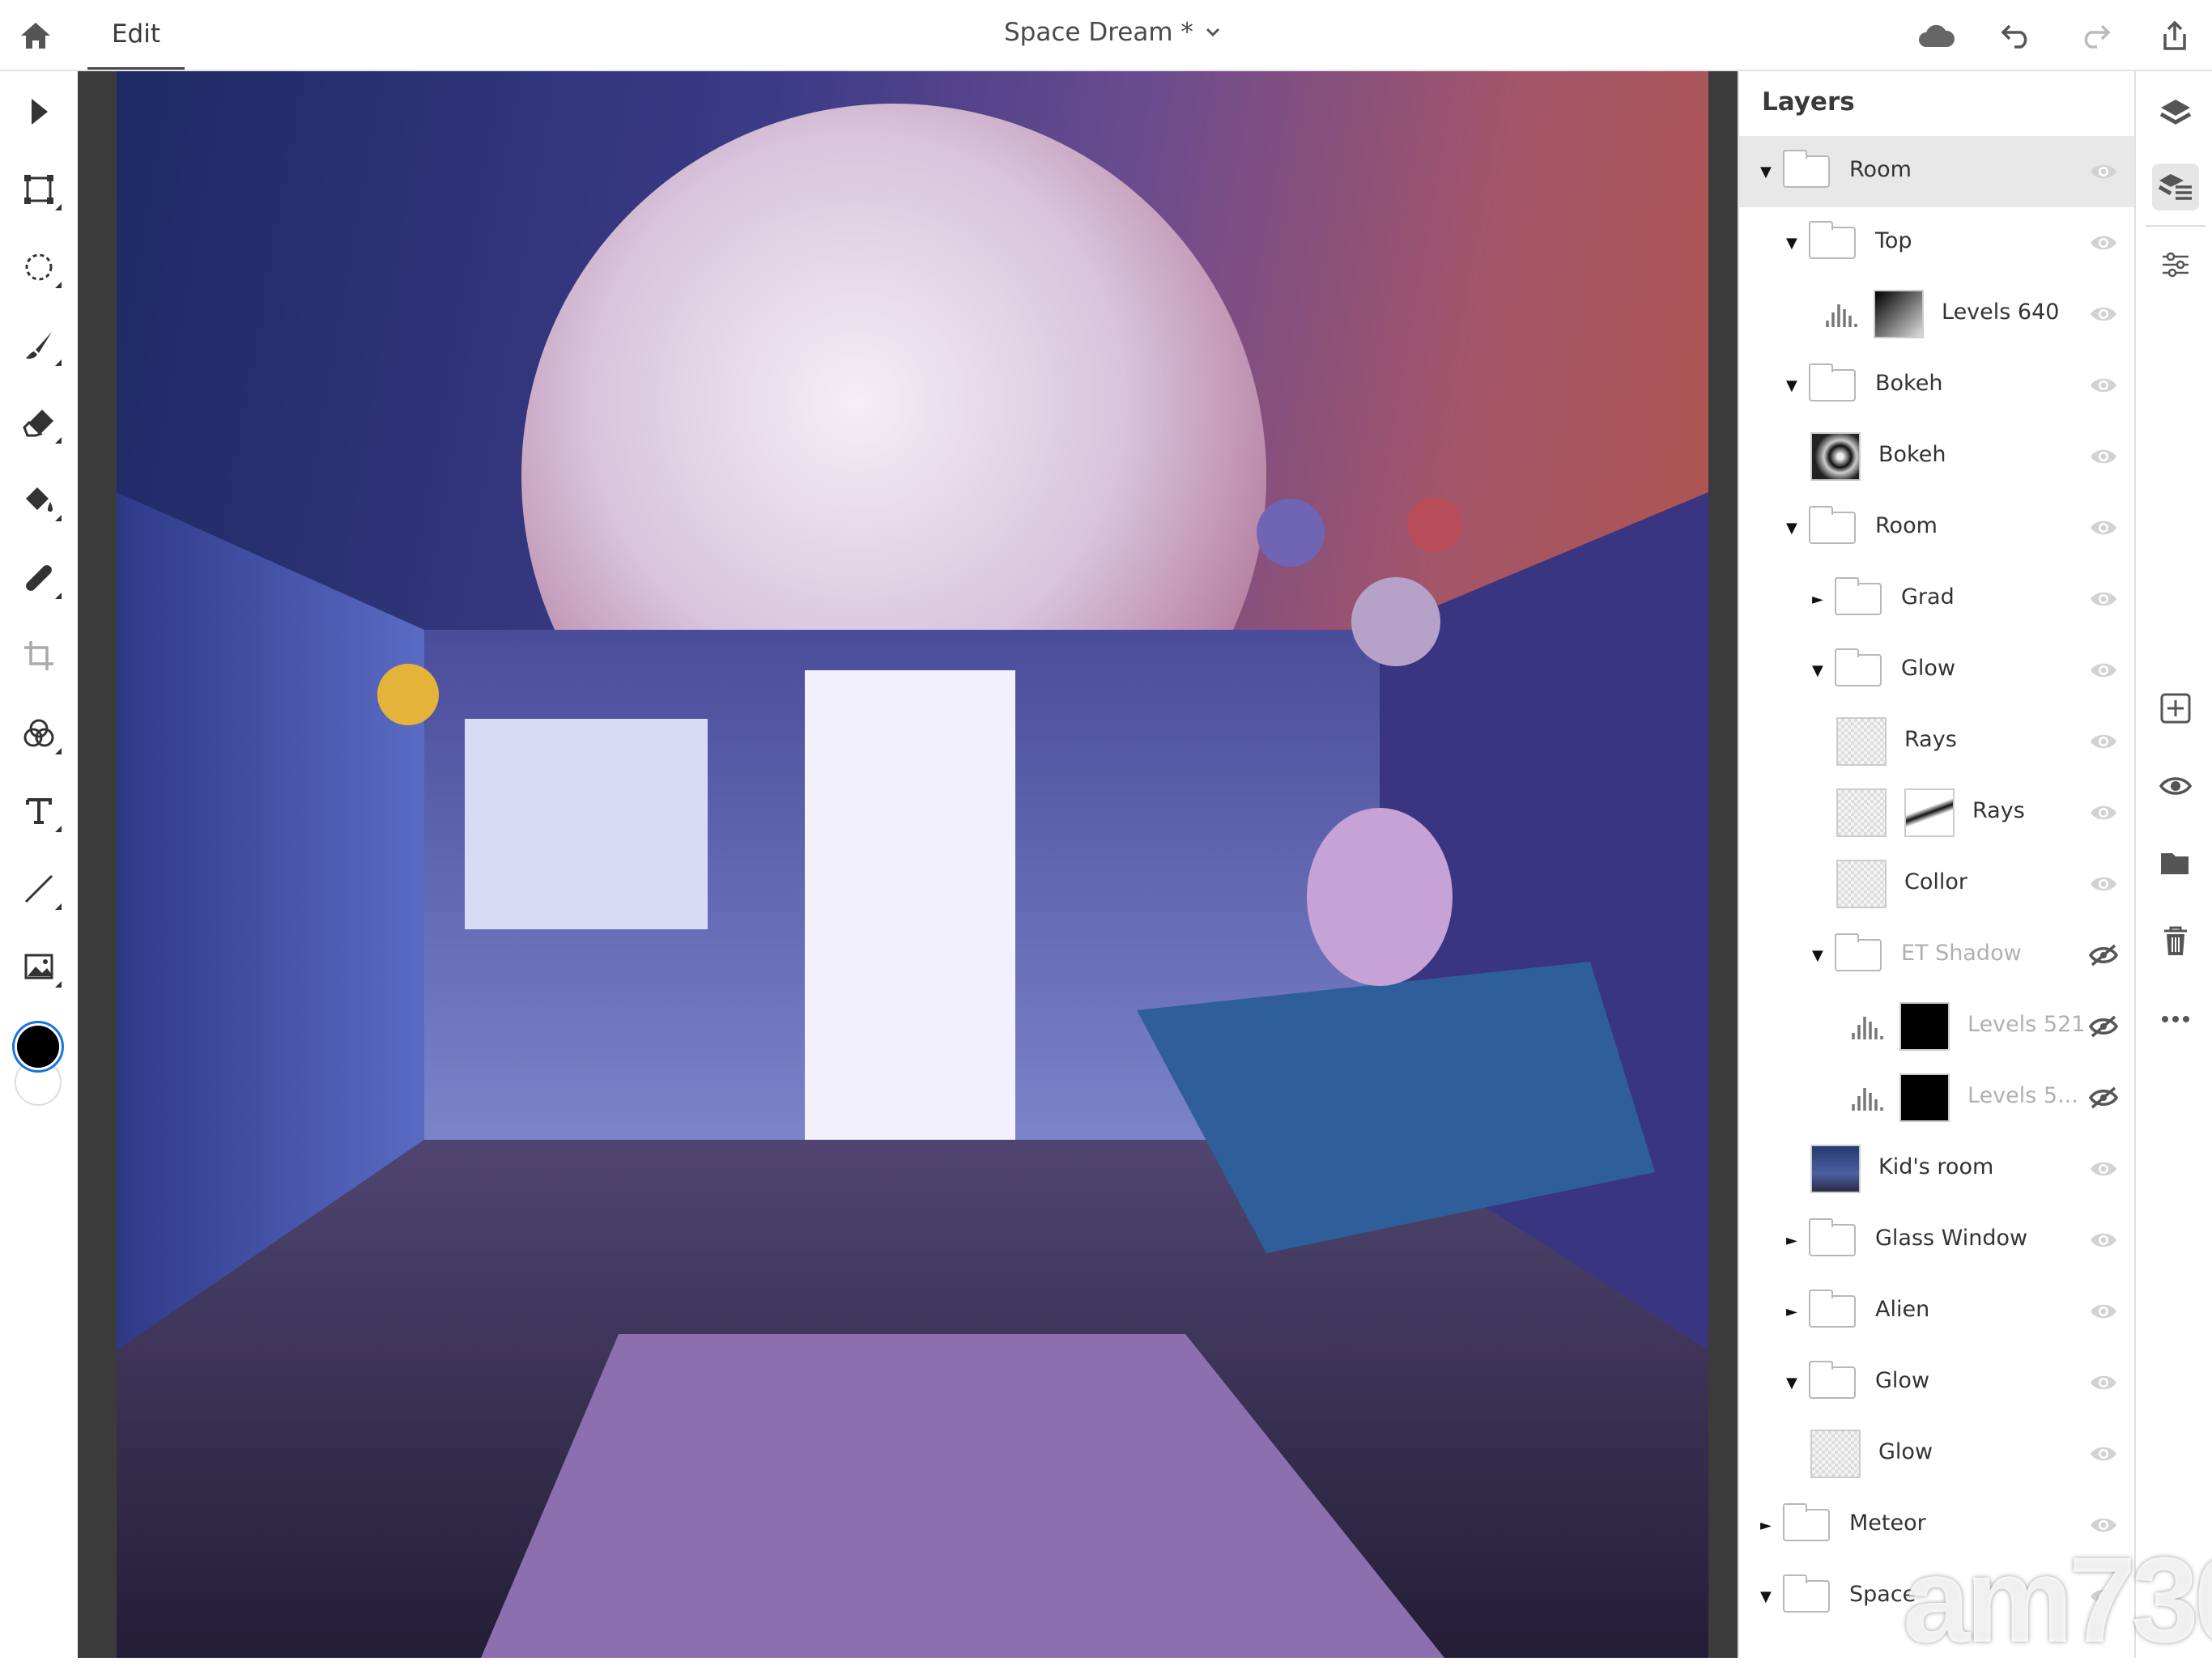 This screenshot has width=2212, height=1670. Describe the element at coordinates (41, 812) in the screenshot. I see `type-icon` at that location.